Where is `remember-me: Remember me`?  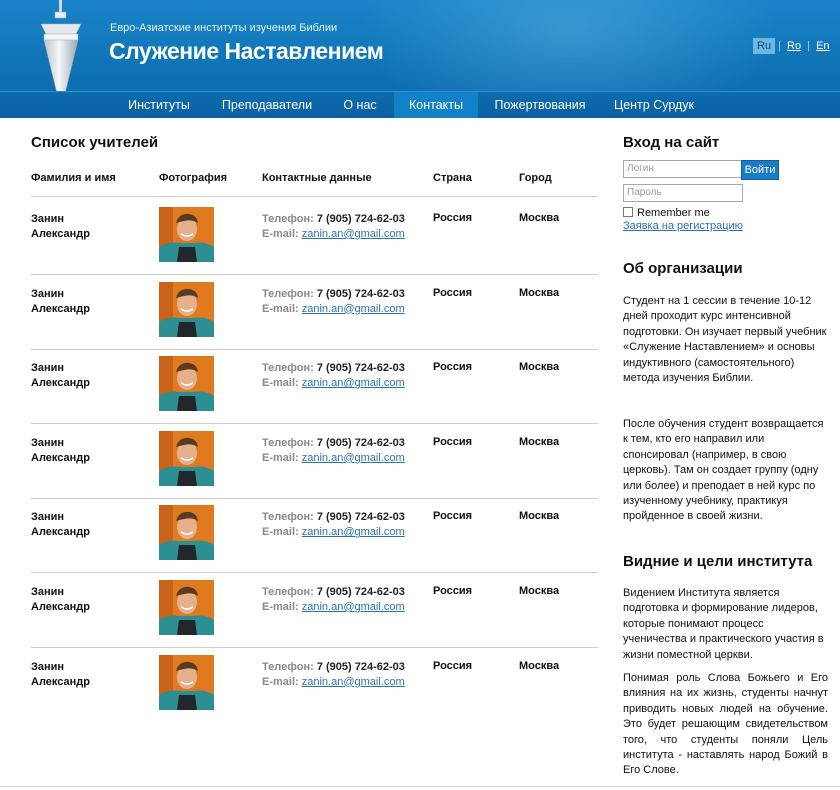 remember-me: Remember me is located at coordinates (666, 213).